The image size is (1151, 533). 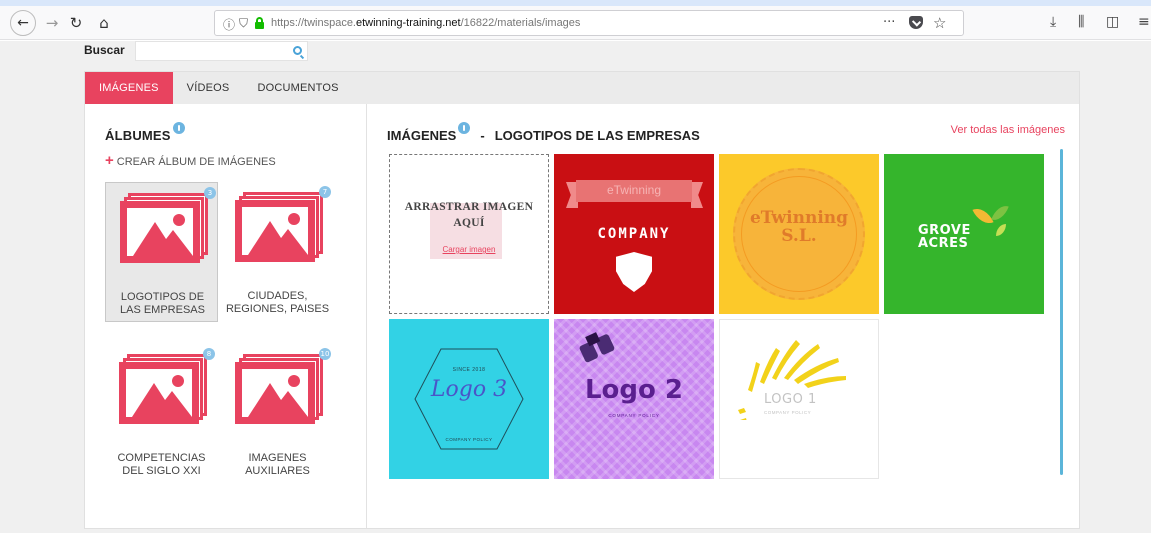 What do you see at coordinates (889, 22) in the screenshot?
I see `page-actions-icon: ···` at bounding box center [889, 22].